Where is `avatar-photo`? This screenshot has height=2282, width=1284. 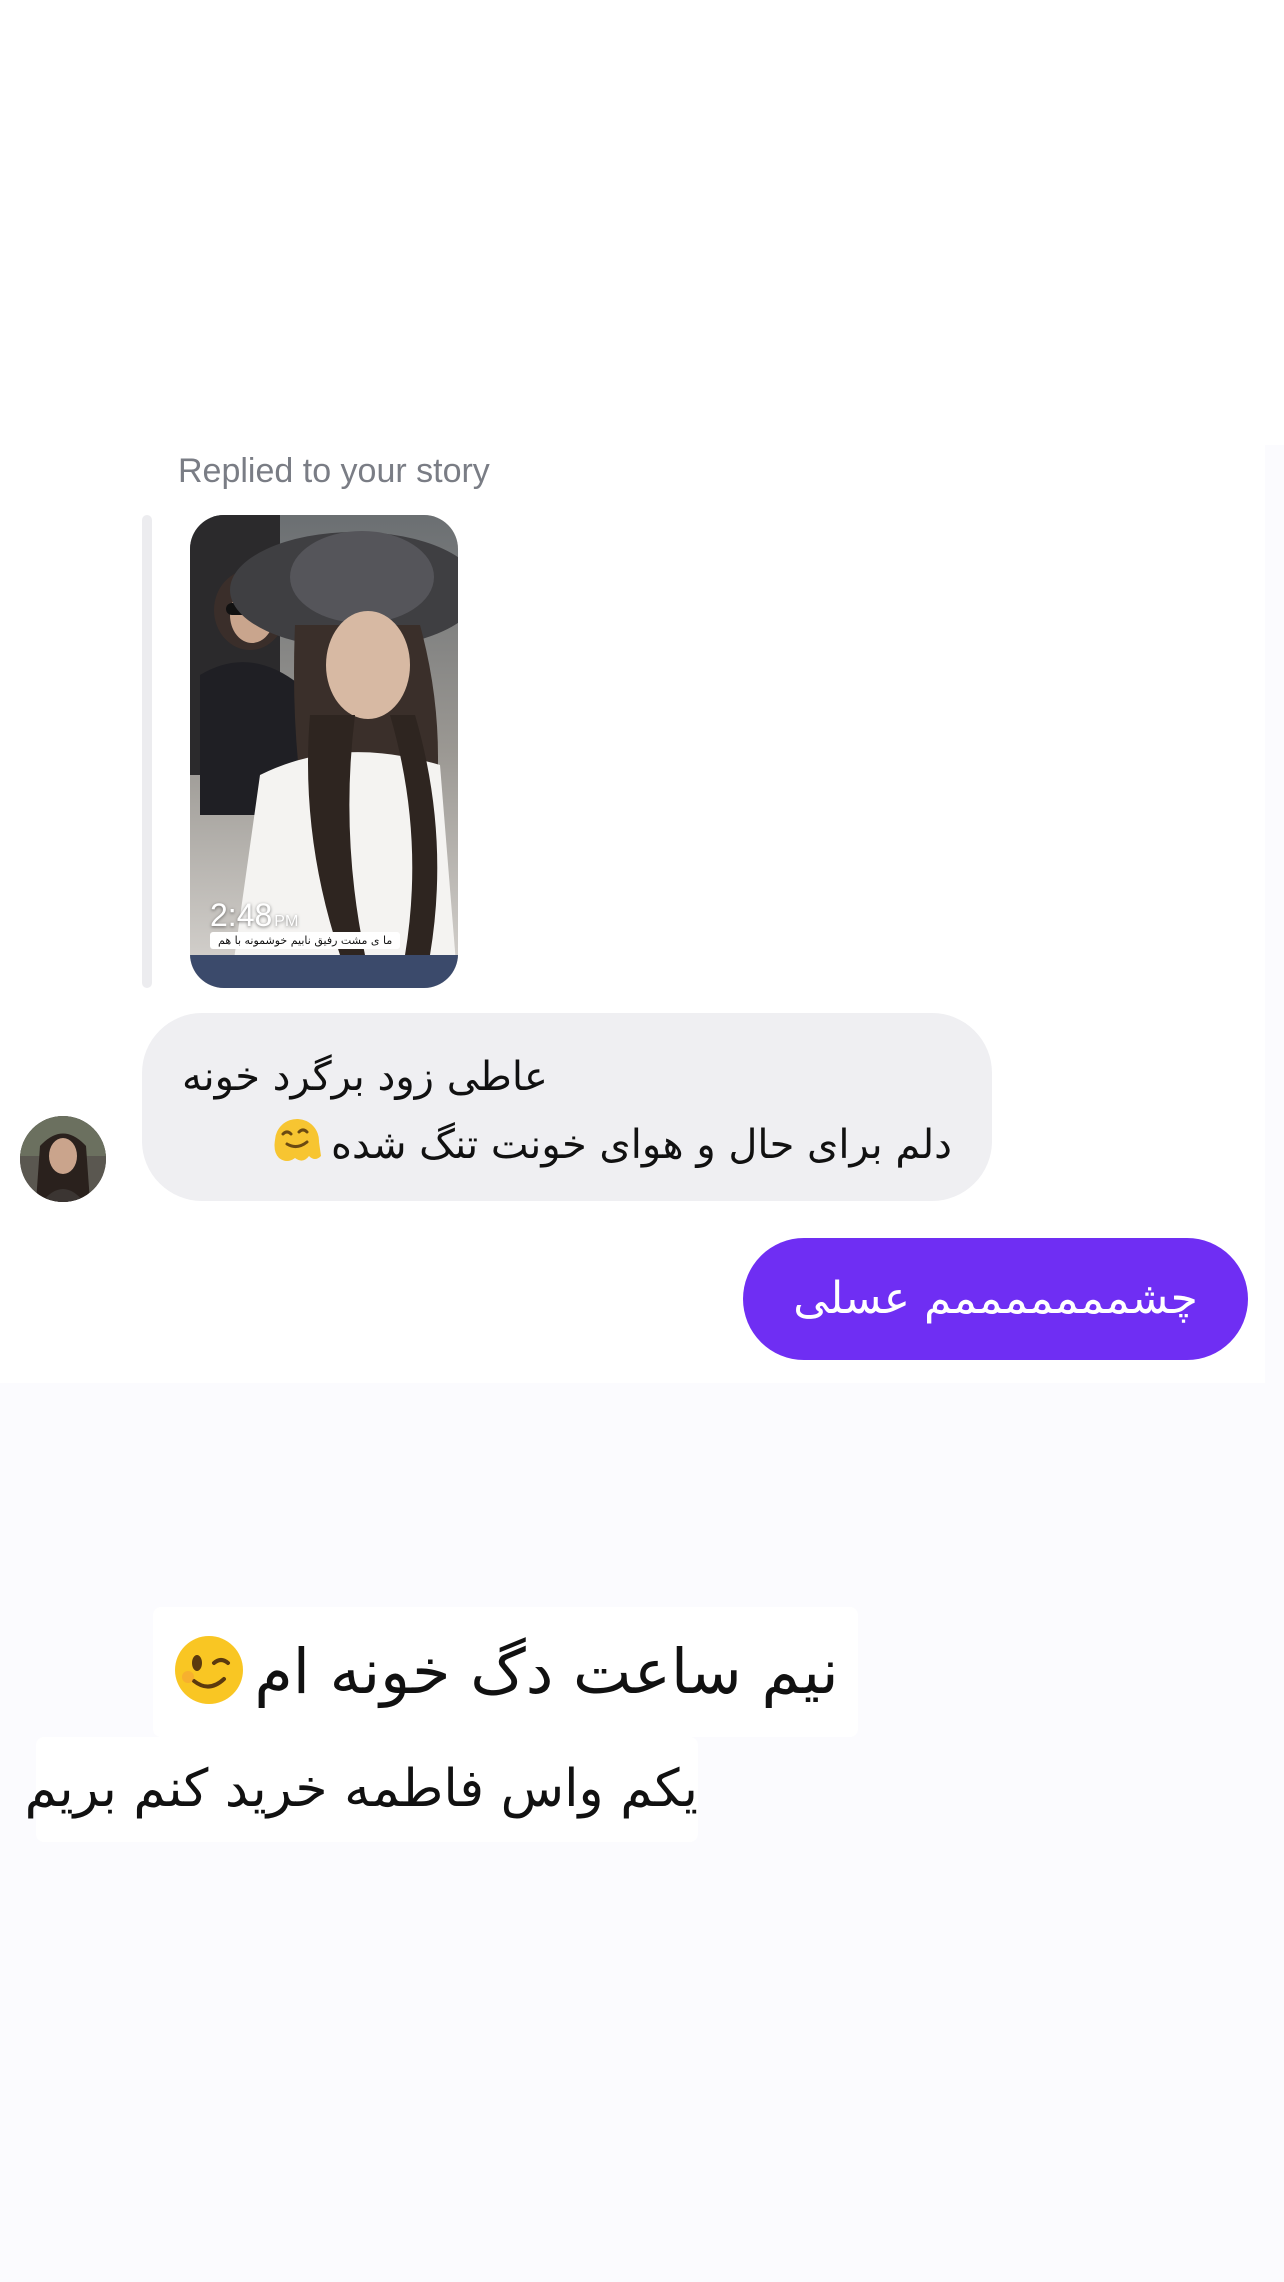 avatar-photo is located at coordinates (63, 1159).